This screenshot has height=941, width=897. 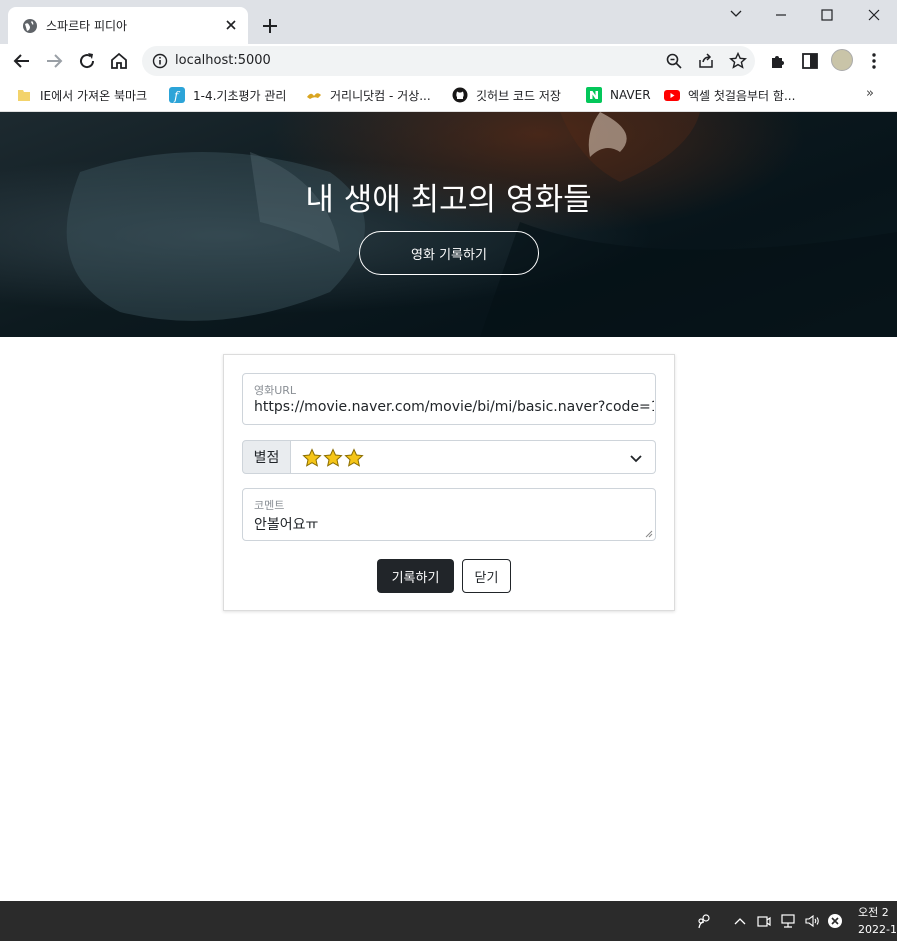 I want to click on f-logo-icon: f, so click(x=177, y=95).